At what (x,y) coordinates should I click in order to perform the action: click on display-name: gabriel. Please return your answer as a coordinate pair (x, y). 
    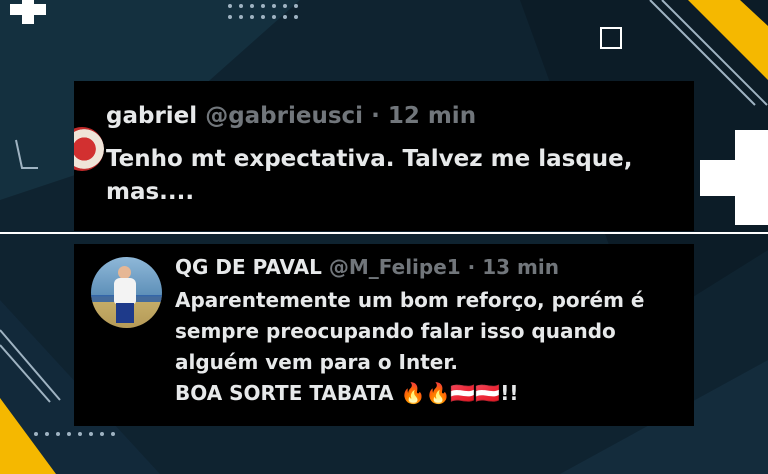
    Looking at the image, I should click on (151, 116).